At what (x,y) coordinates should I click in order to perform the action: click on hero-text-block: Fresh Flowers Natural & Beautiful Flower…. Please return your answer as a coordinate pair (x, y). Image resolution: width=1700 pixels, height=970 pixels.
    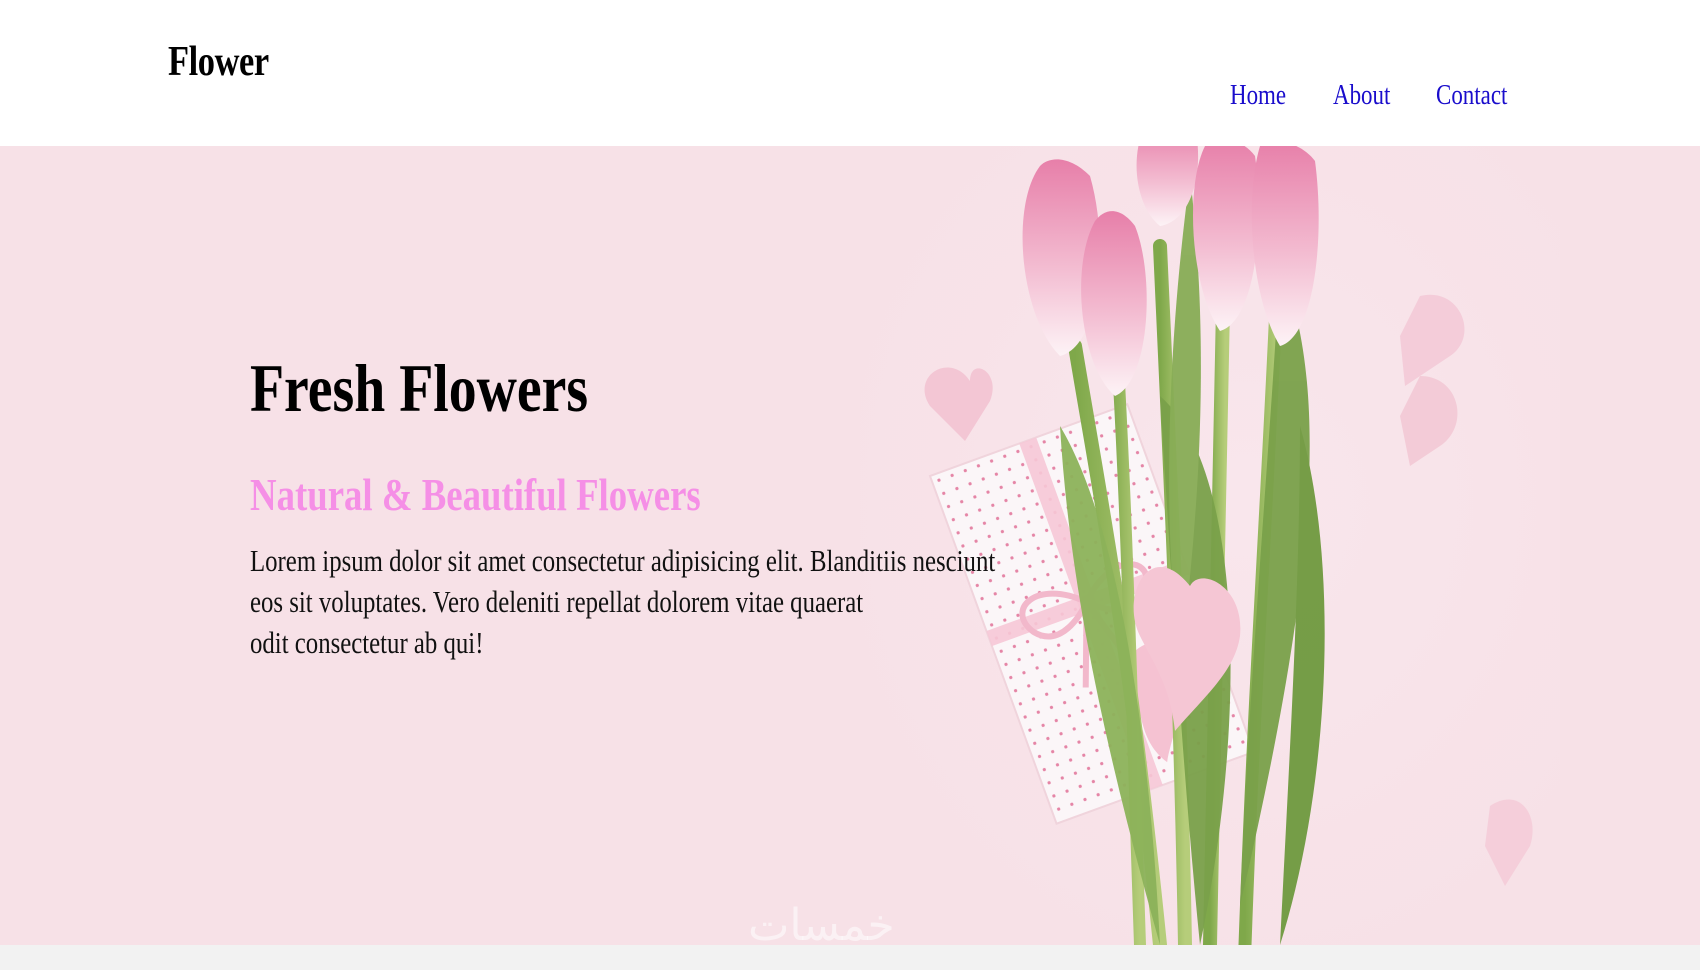
    Looking at the image, I should click on (623, 506).